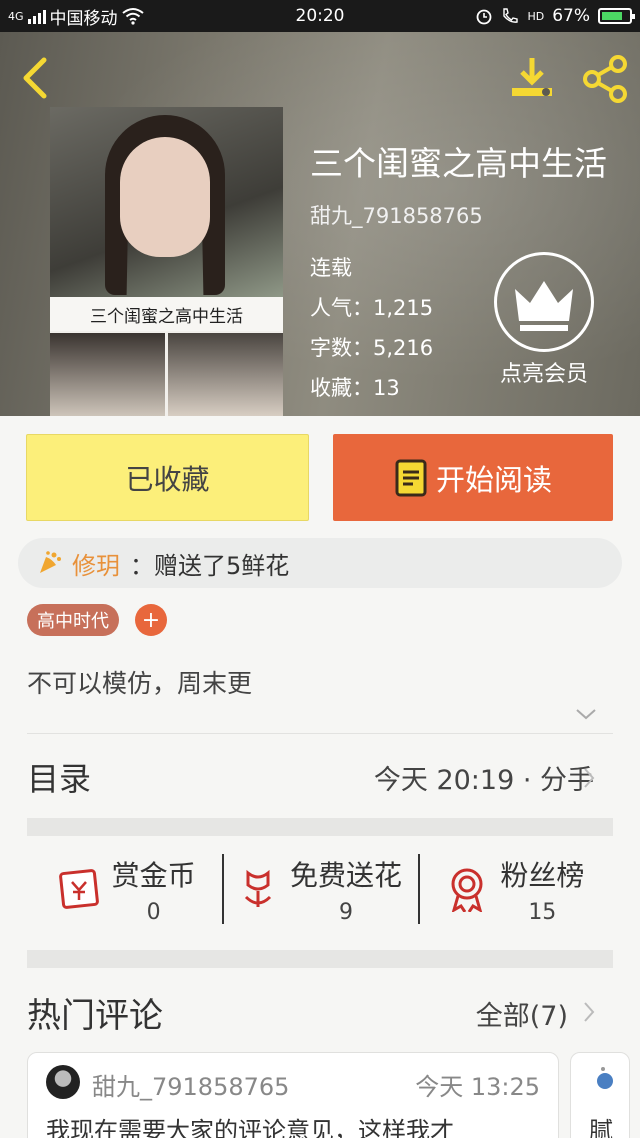  What do you see at coordinates (73, 620) in the screenshot?
I see `tag-item: 高中时代` at bounding box center [73, 620].